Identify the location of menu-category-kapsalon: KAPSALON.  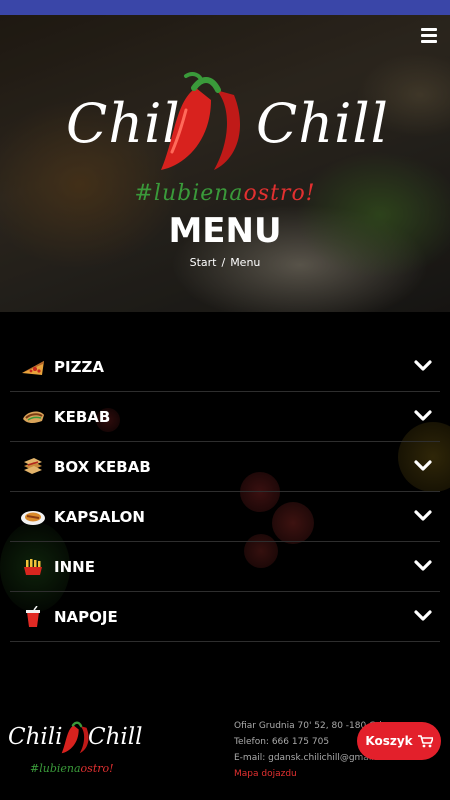
(225, 517).